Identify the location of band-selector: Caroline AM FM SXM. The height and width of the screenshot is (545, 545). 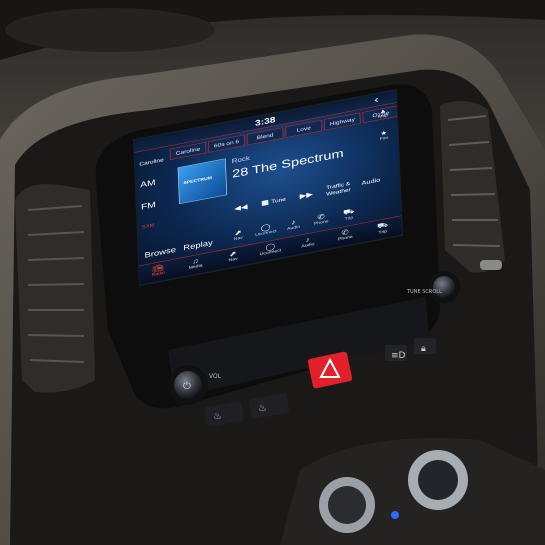
(156, 195).